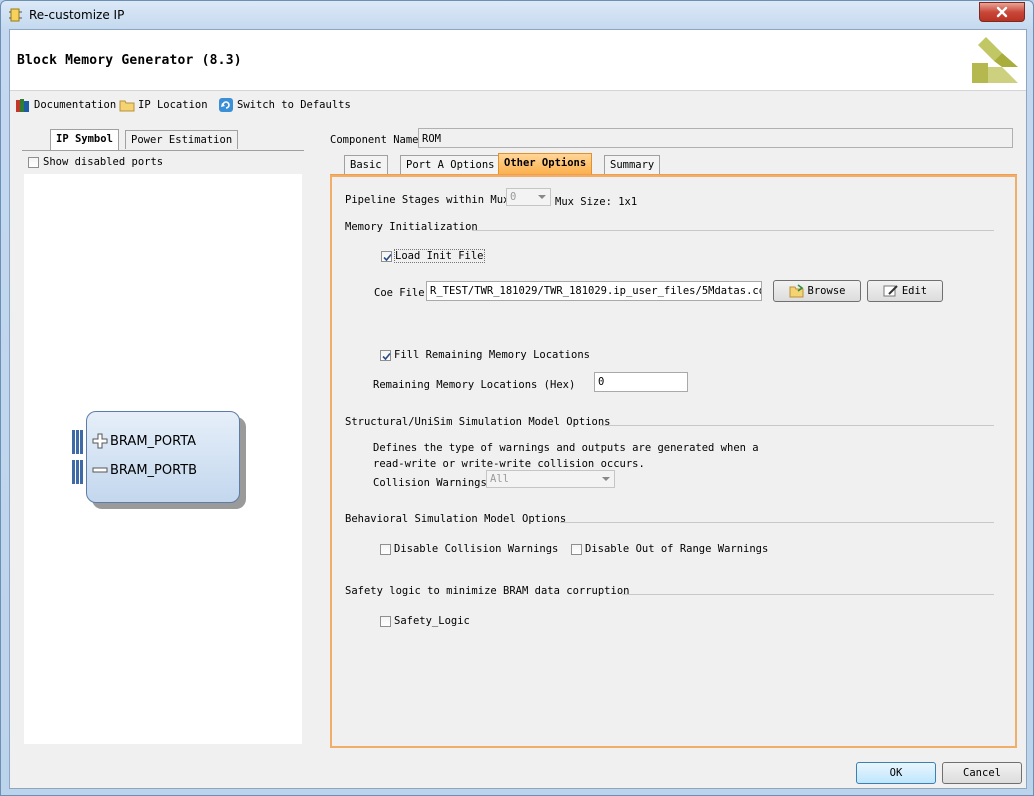 This screenshot has width=1034, height=796. I want to click on load-init-file-option: Load Init File, so click(433, 256).